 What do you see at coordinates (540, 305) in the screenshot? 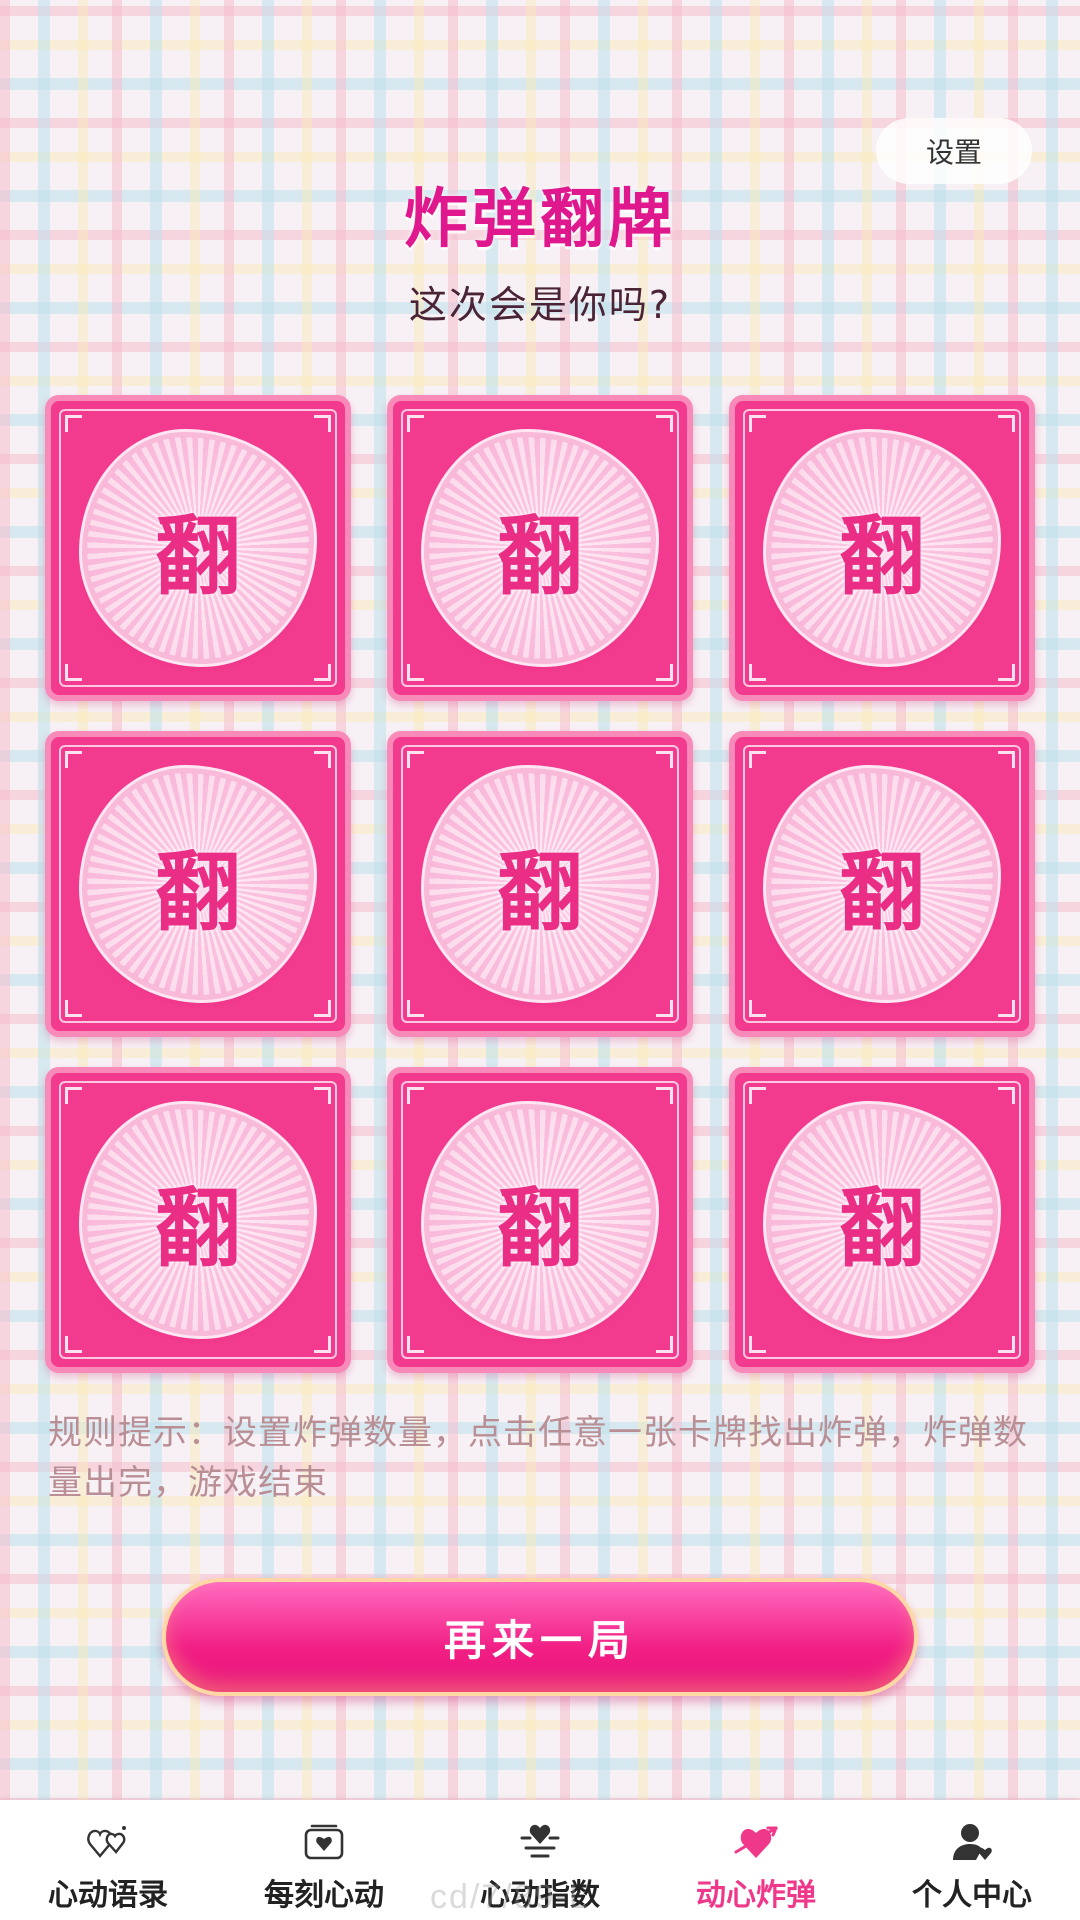
I see `page-subtitle: 这次会是你吗?` at bounding box center [540, 305].